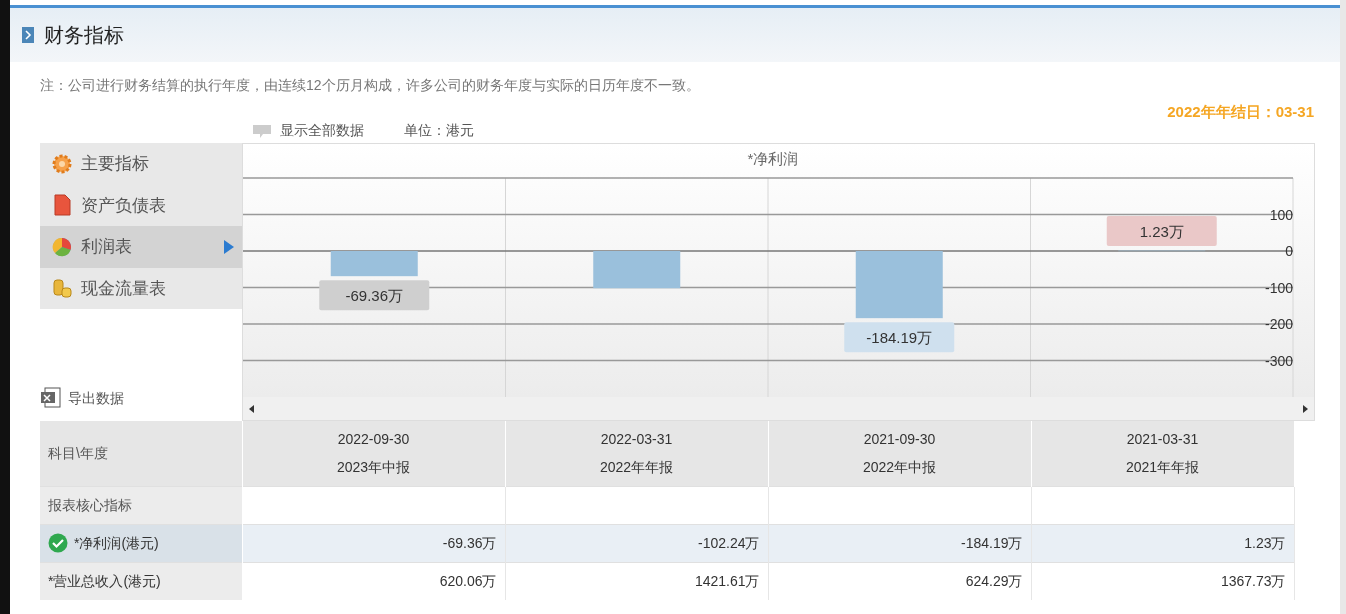 This screenshot has width=1346, height=614. I want to click on value-label: 1.23万, so click(1161, 231).